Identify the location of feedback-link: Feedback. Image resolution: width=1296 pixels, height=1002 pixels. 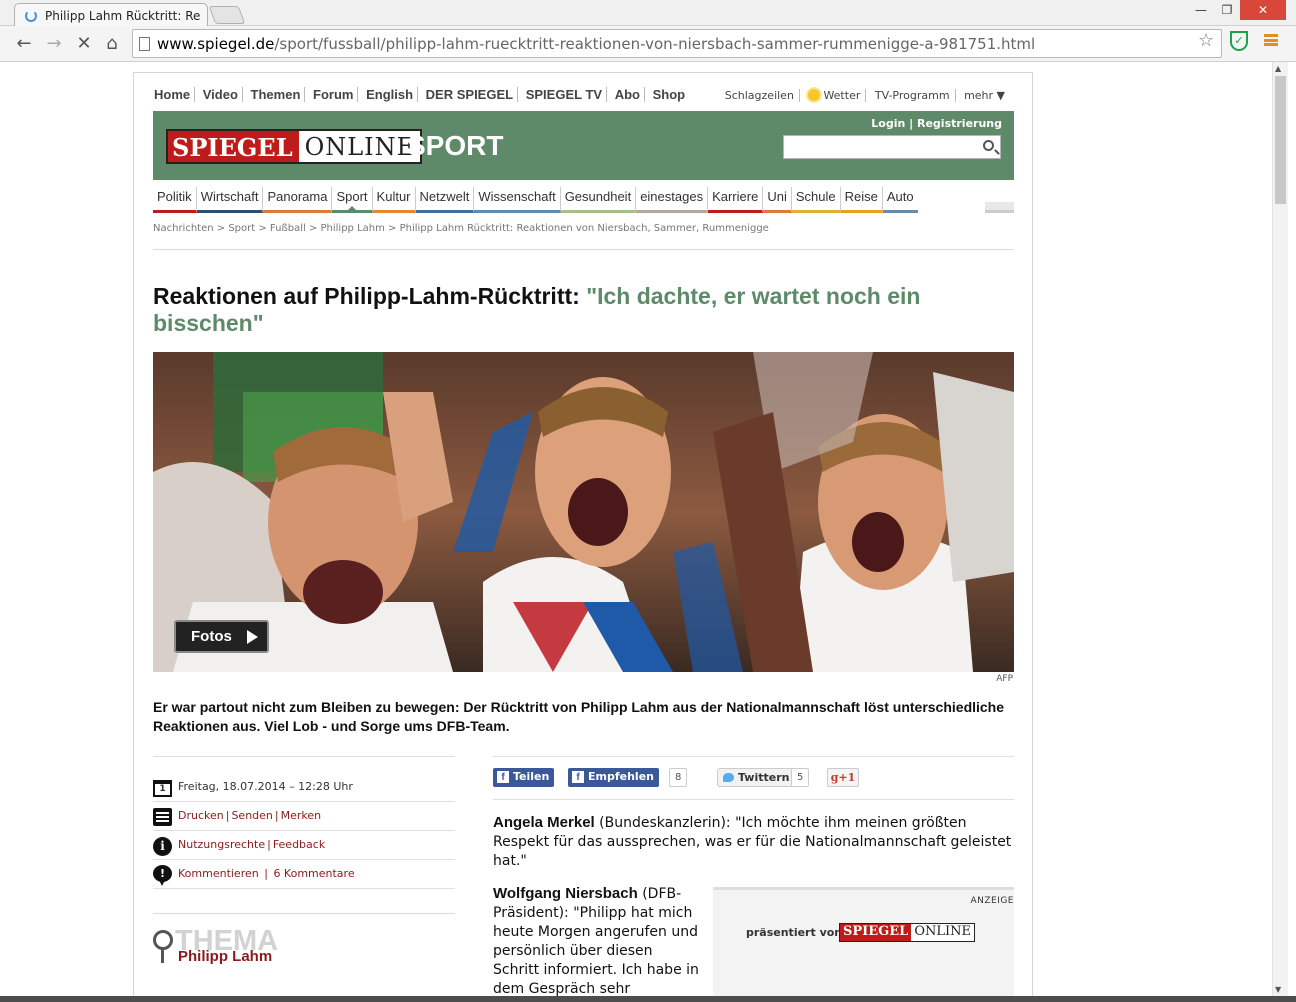
(299, 844).